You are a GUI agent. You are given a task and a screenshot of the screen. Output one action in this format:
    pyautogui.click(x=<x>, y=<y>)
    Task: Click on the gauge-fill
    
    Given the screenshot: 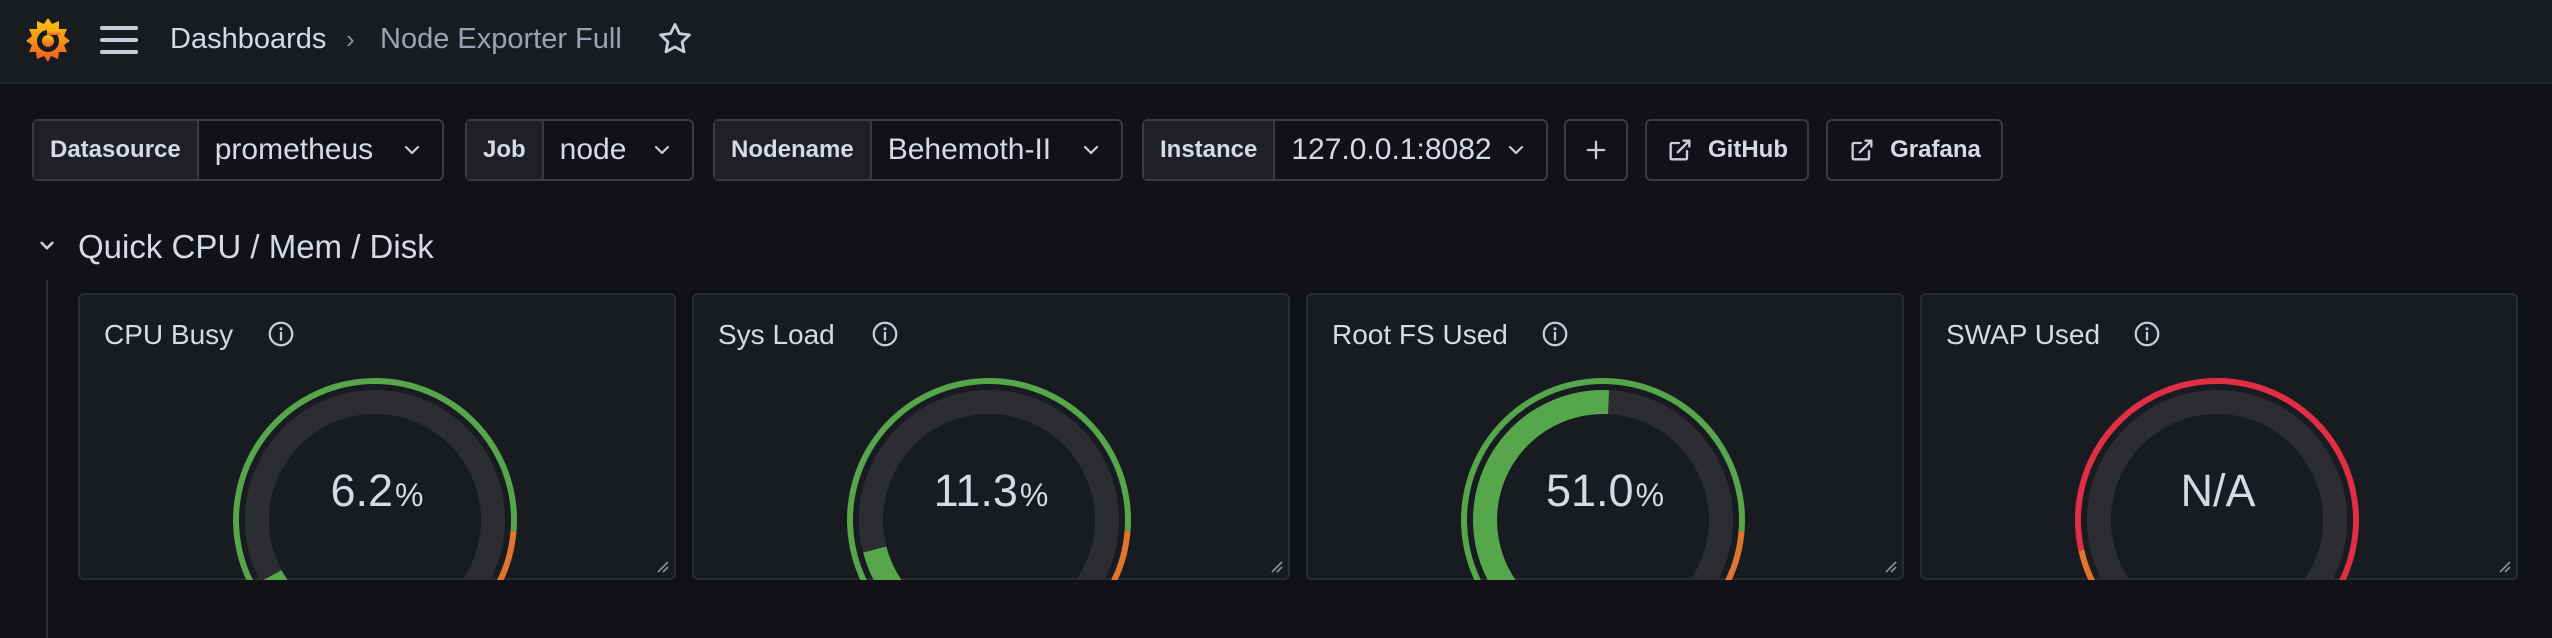 What is the action you would take?
    pyautogui.click(x=882, y=563)
    